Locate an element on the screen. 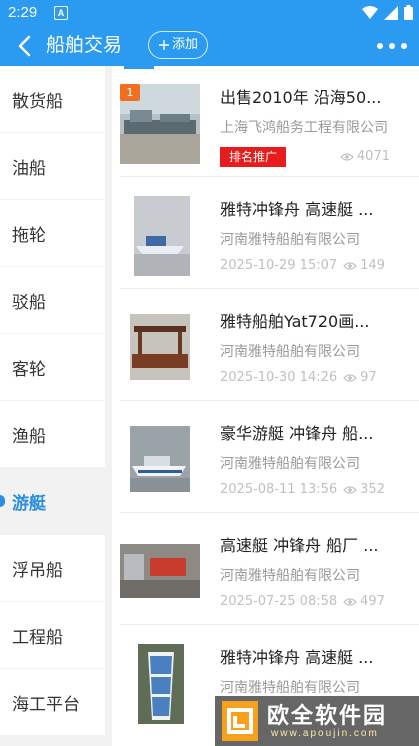 Image resolution: width=419 pixels, height=746 pixels. list-item: 1 出售2010年 沿海50... 上海飞鸿船务工程有限公司 排名推广 4071 is located at coordinates (265, 121).